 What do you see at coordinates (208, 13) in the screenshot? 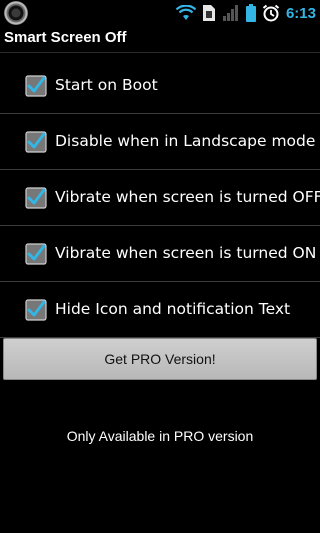
I see `sim-card-icon` at bounding box center [208, 13].